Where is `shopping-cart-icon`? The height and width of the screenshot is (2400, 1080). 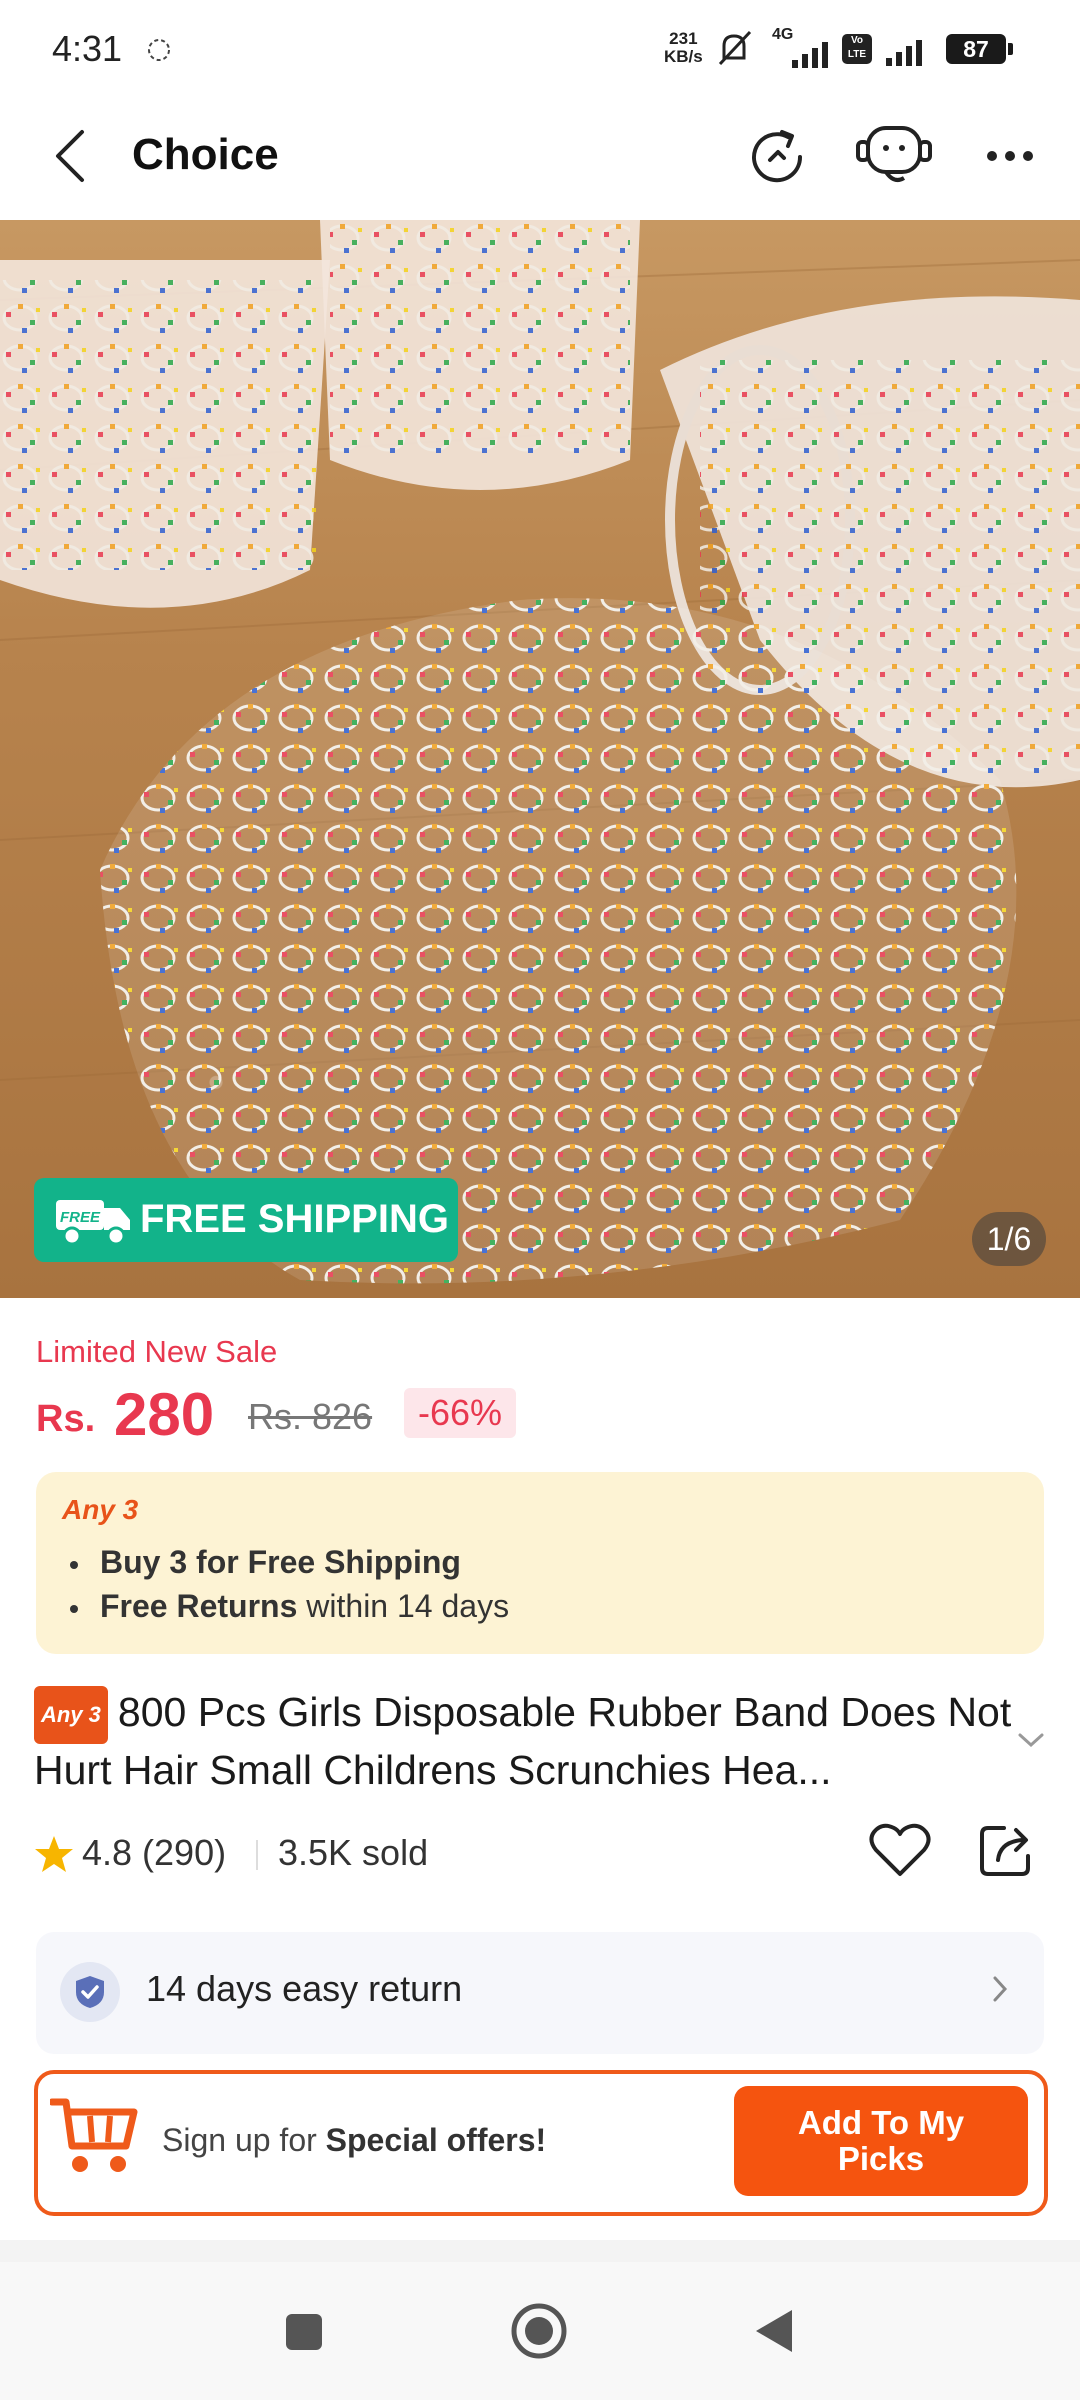
shopping-cart-icon is located at coordinates (94, 2135).